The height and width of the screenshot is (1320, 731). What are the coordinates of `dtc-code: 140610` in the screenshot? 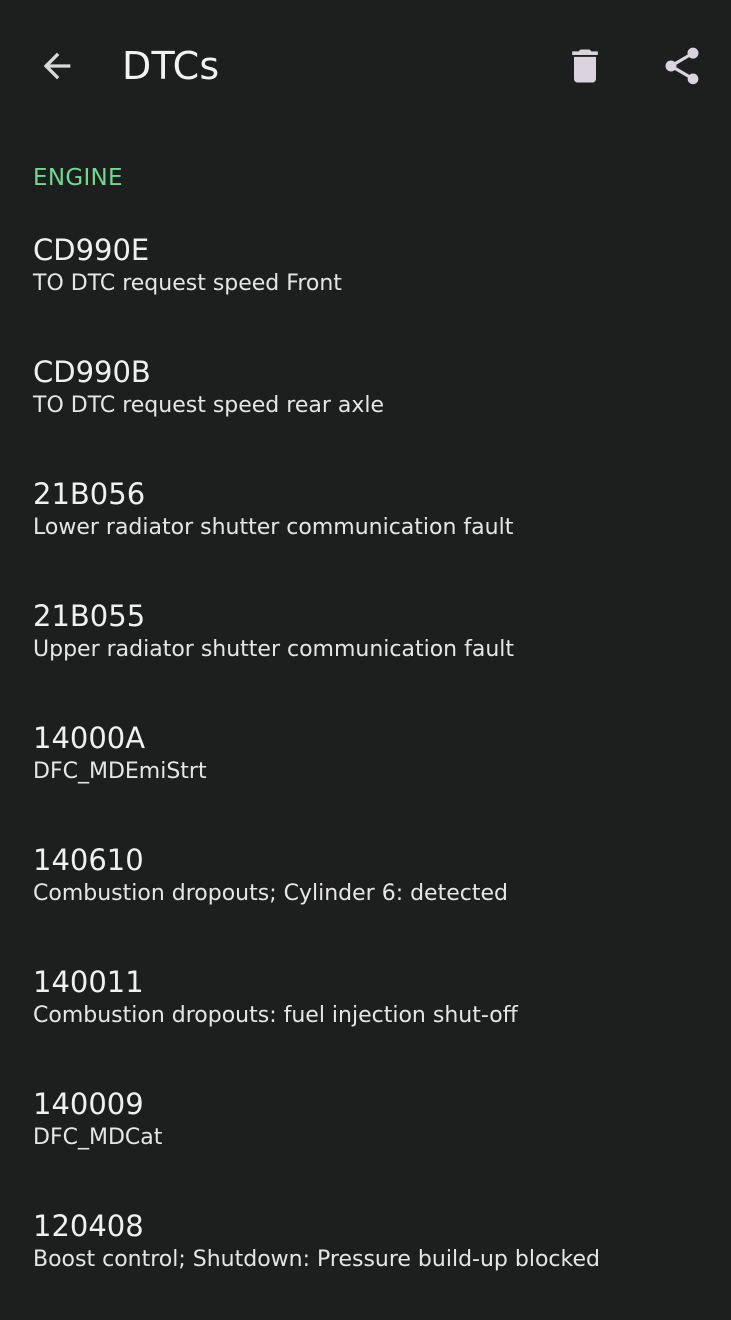 It's located at (88, 860).